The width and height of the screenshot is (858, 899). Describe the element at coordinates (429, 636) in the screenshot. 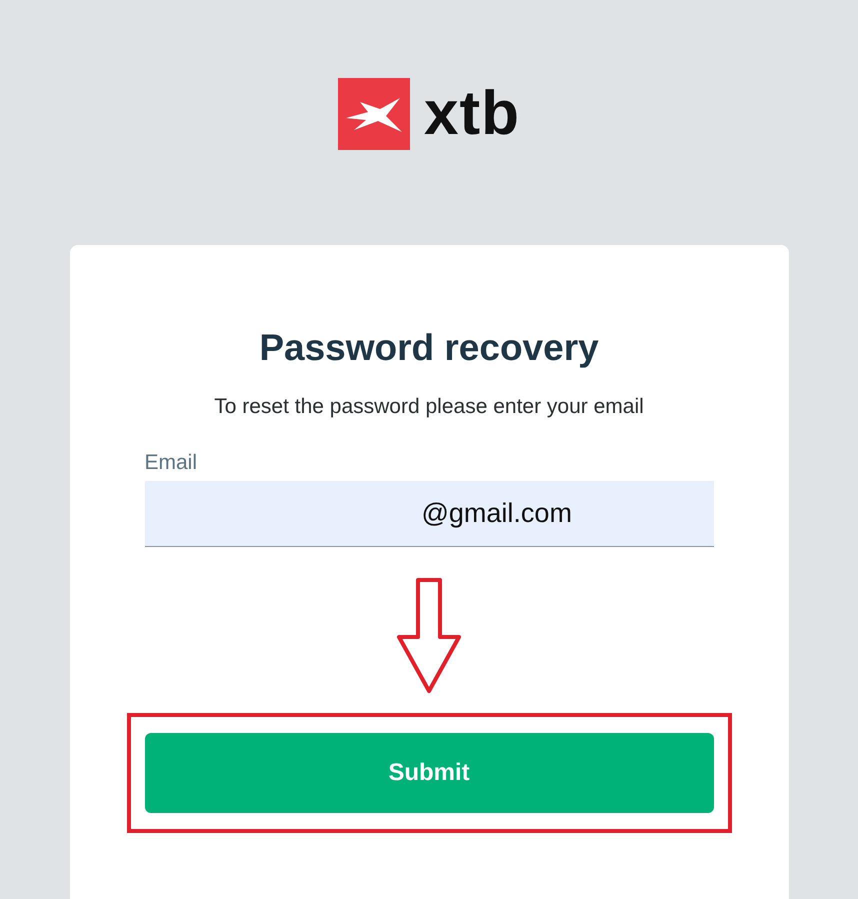

I see `down-arrow-icon` at that location.